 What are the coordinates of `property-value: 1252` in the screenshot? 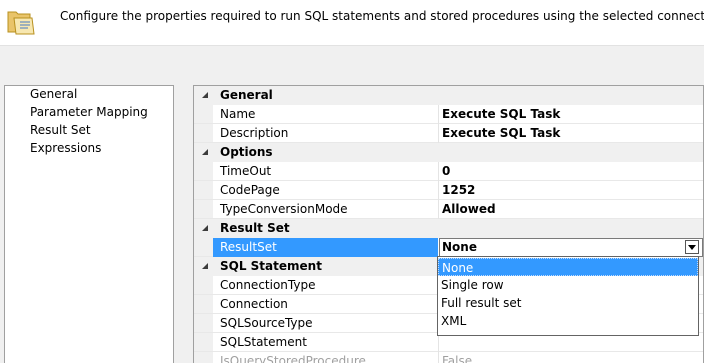 It's located at (458, 190).